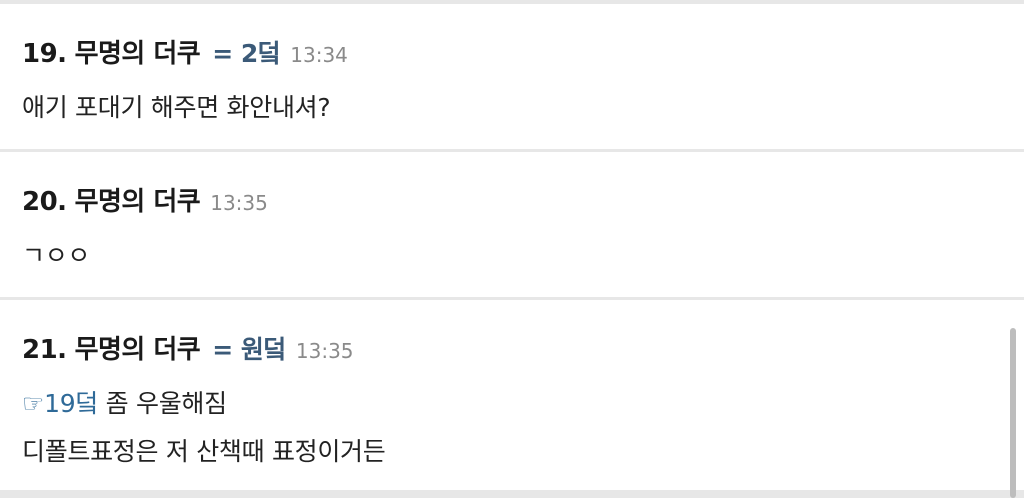 The width and height of the screenshot is (1024, 498). I want to click on scrollbar, so click(1013, 413).